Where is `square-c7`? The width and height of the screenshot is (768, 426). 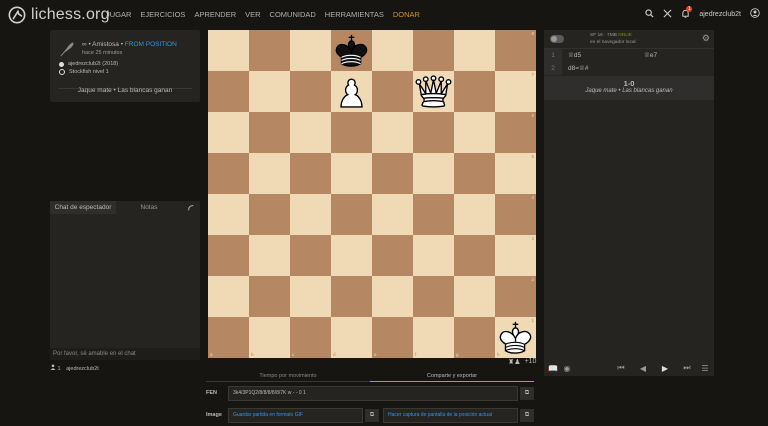
square-c7 is located at coordinates (310, 91).